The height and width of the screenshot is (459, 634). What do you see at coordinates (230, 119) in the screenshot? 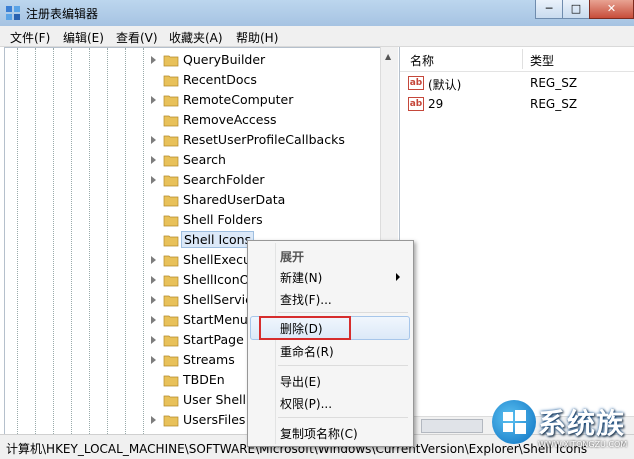
I see `tree-item-label: RemoveAccess` at bounding box center [230, 119].